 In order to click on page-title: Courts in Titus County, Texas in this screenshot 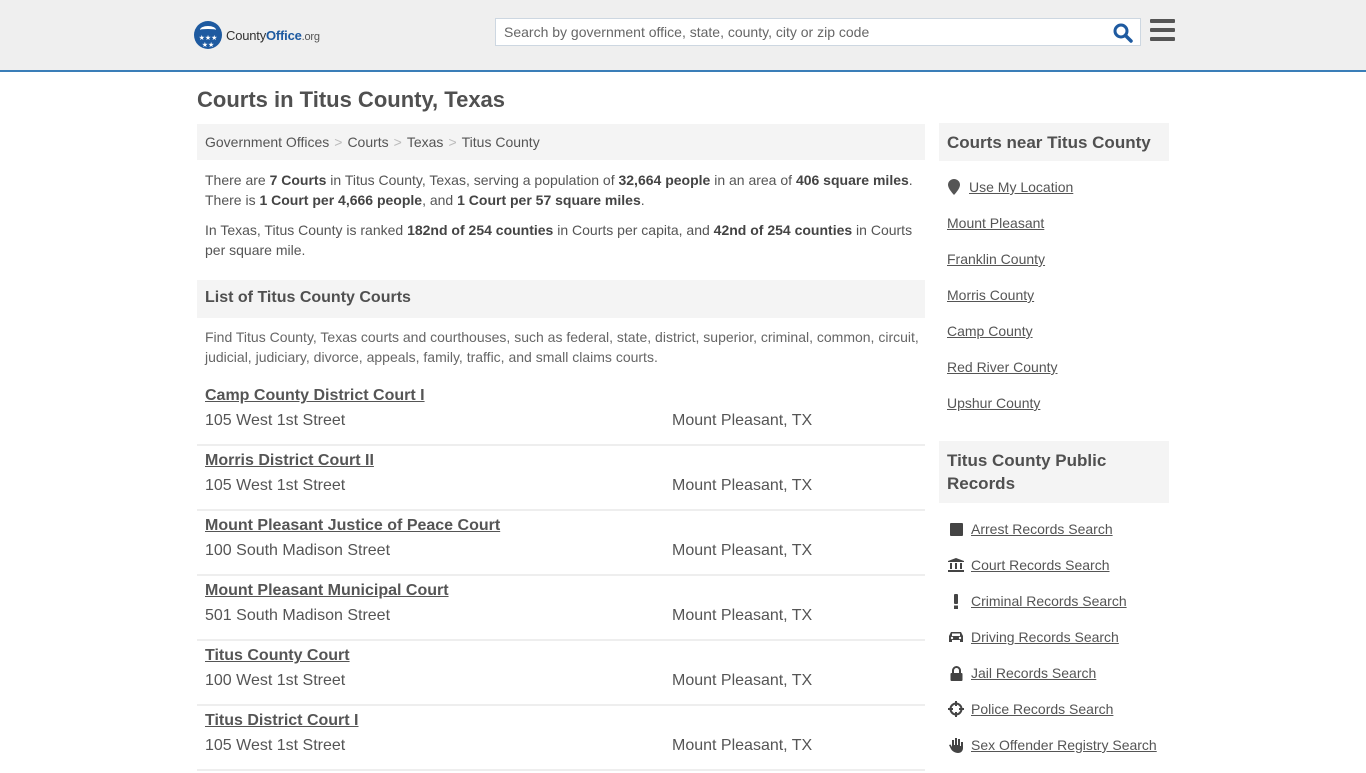, I will do `click(351, 99)`.